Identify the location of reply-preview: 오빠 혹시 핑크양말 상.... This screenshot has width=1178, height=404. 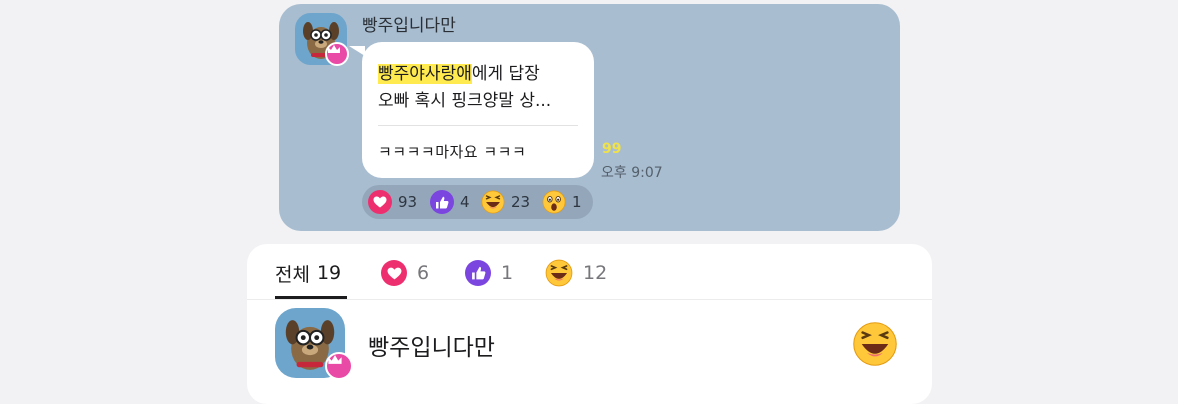
(464, 98).